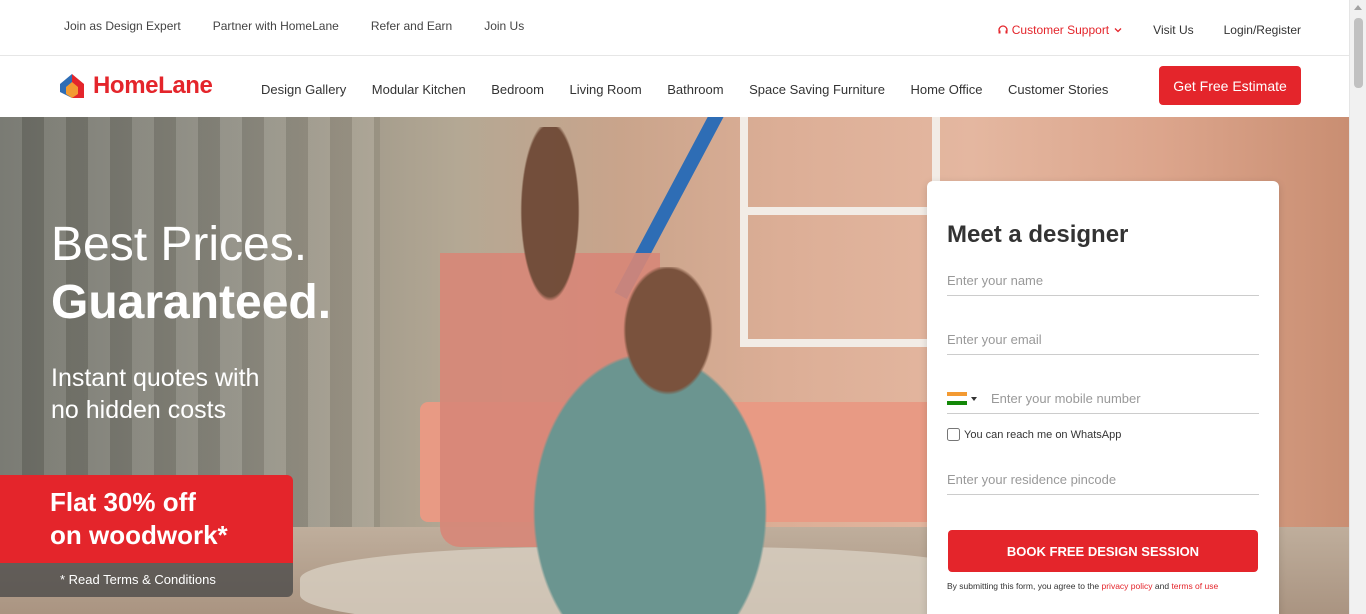 This screenshot has width=1366, height=614. I want to click on offer-line1: Flat 30% off, so click(123, 502).